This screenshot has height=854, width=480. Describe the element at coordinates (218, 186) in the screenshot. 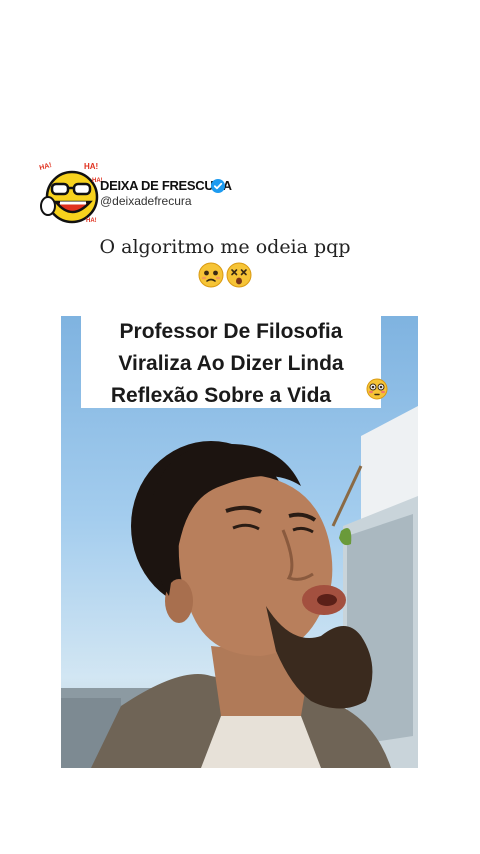

I see `verified-check-icon` at that location.